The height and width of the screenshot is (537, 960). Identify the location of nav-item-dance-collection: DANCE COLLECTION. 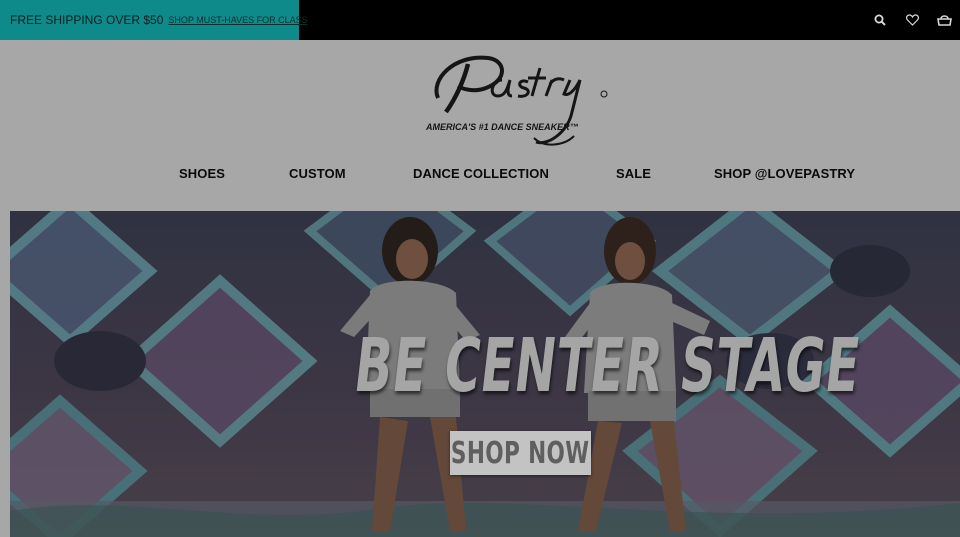
(481, 173).